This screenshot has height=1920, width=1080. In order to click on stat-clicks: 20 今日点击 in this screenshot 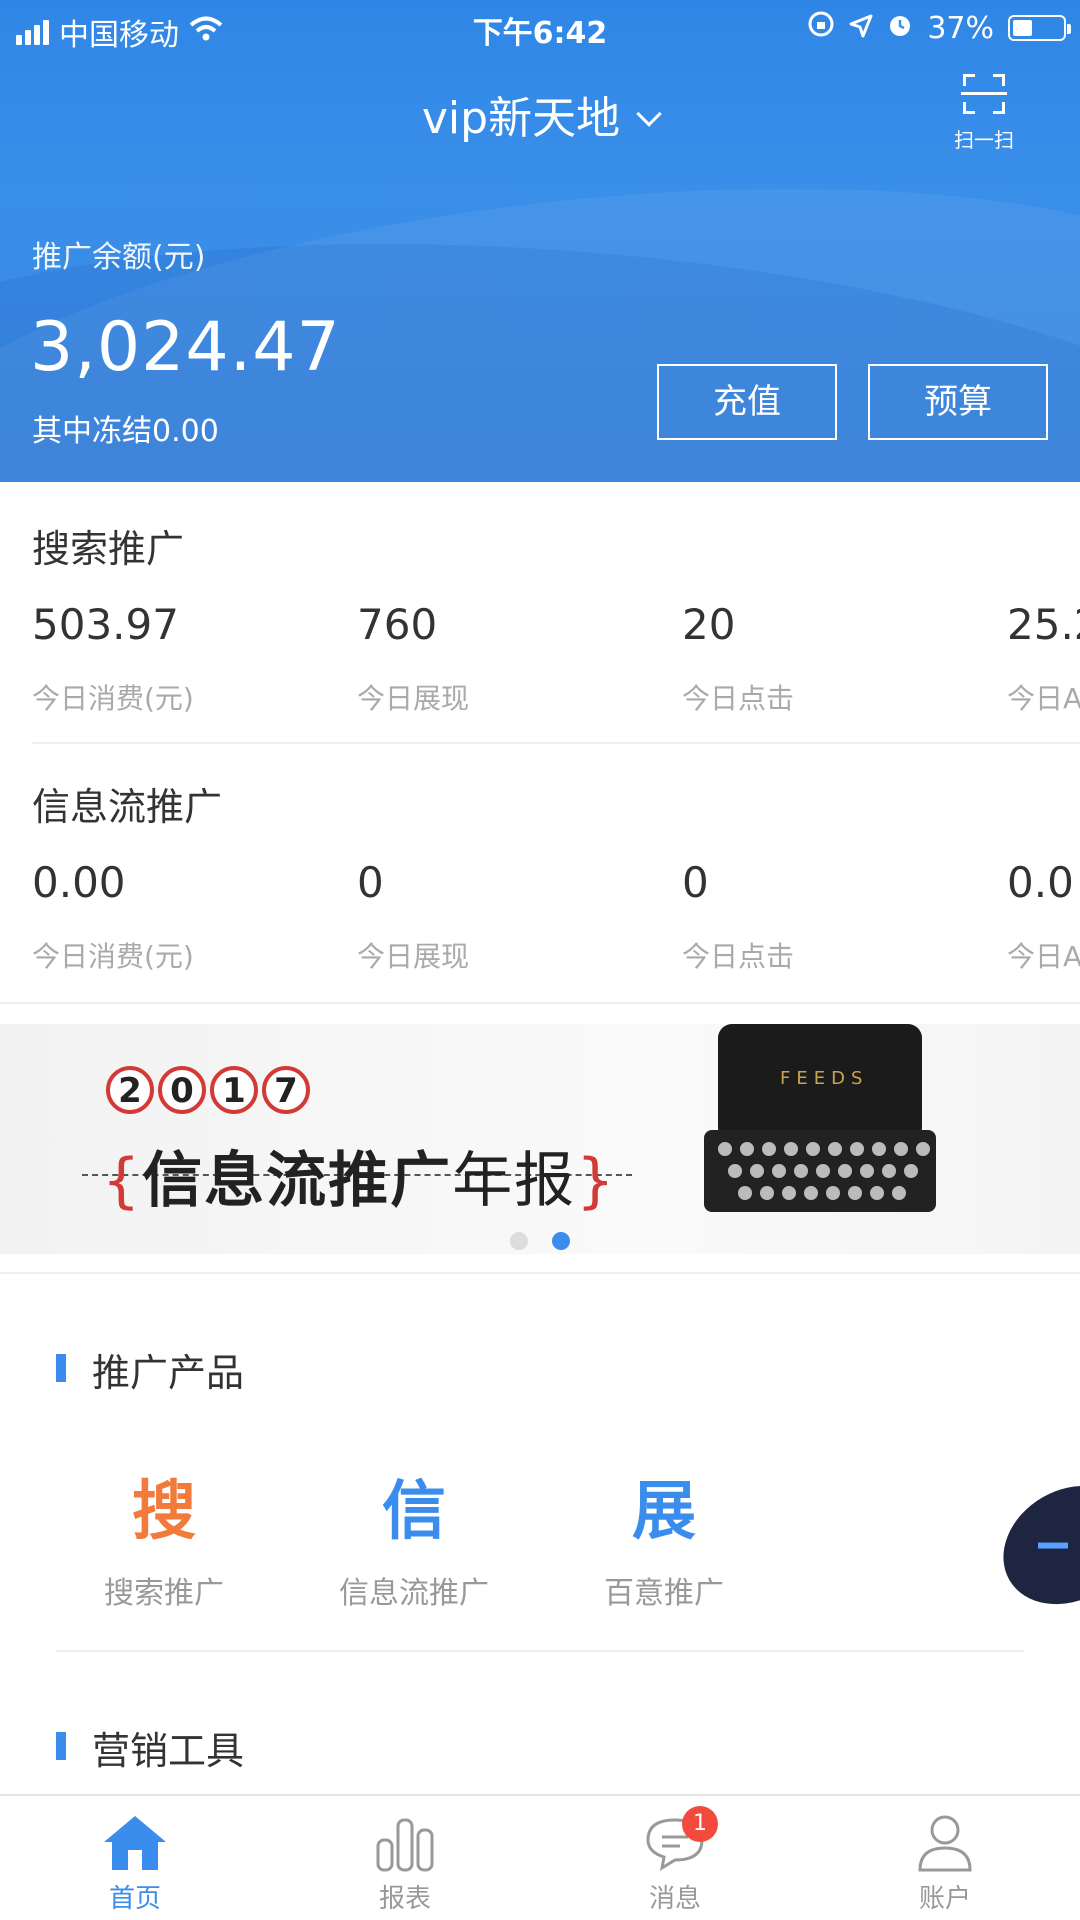, I will do `click(842, 658)`.